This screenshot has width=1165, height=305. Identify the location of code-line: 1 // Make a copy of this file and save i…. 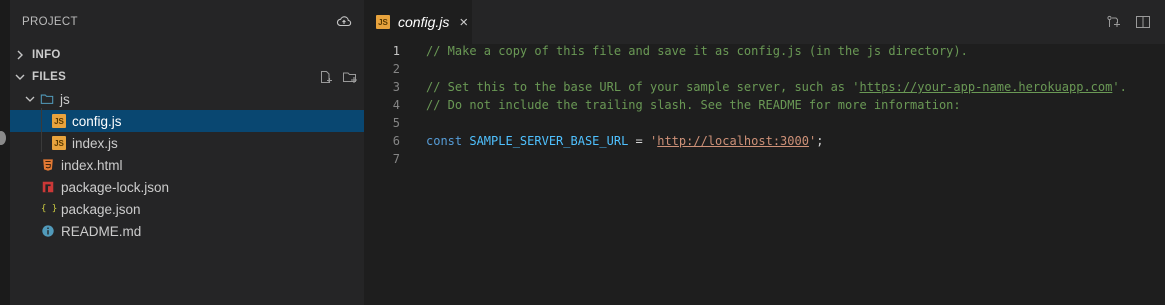
(764, 51).